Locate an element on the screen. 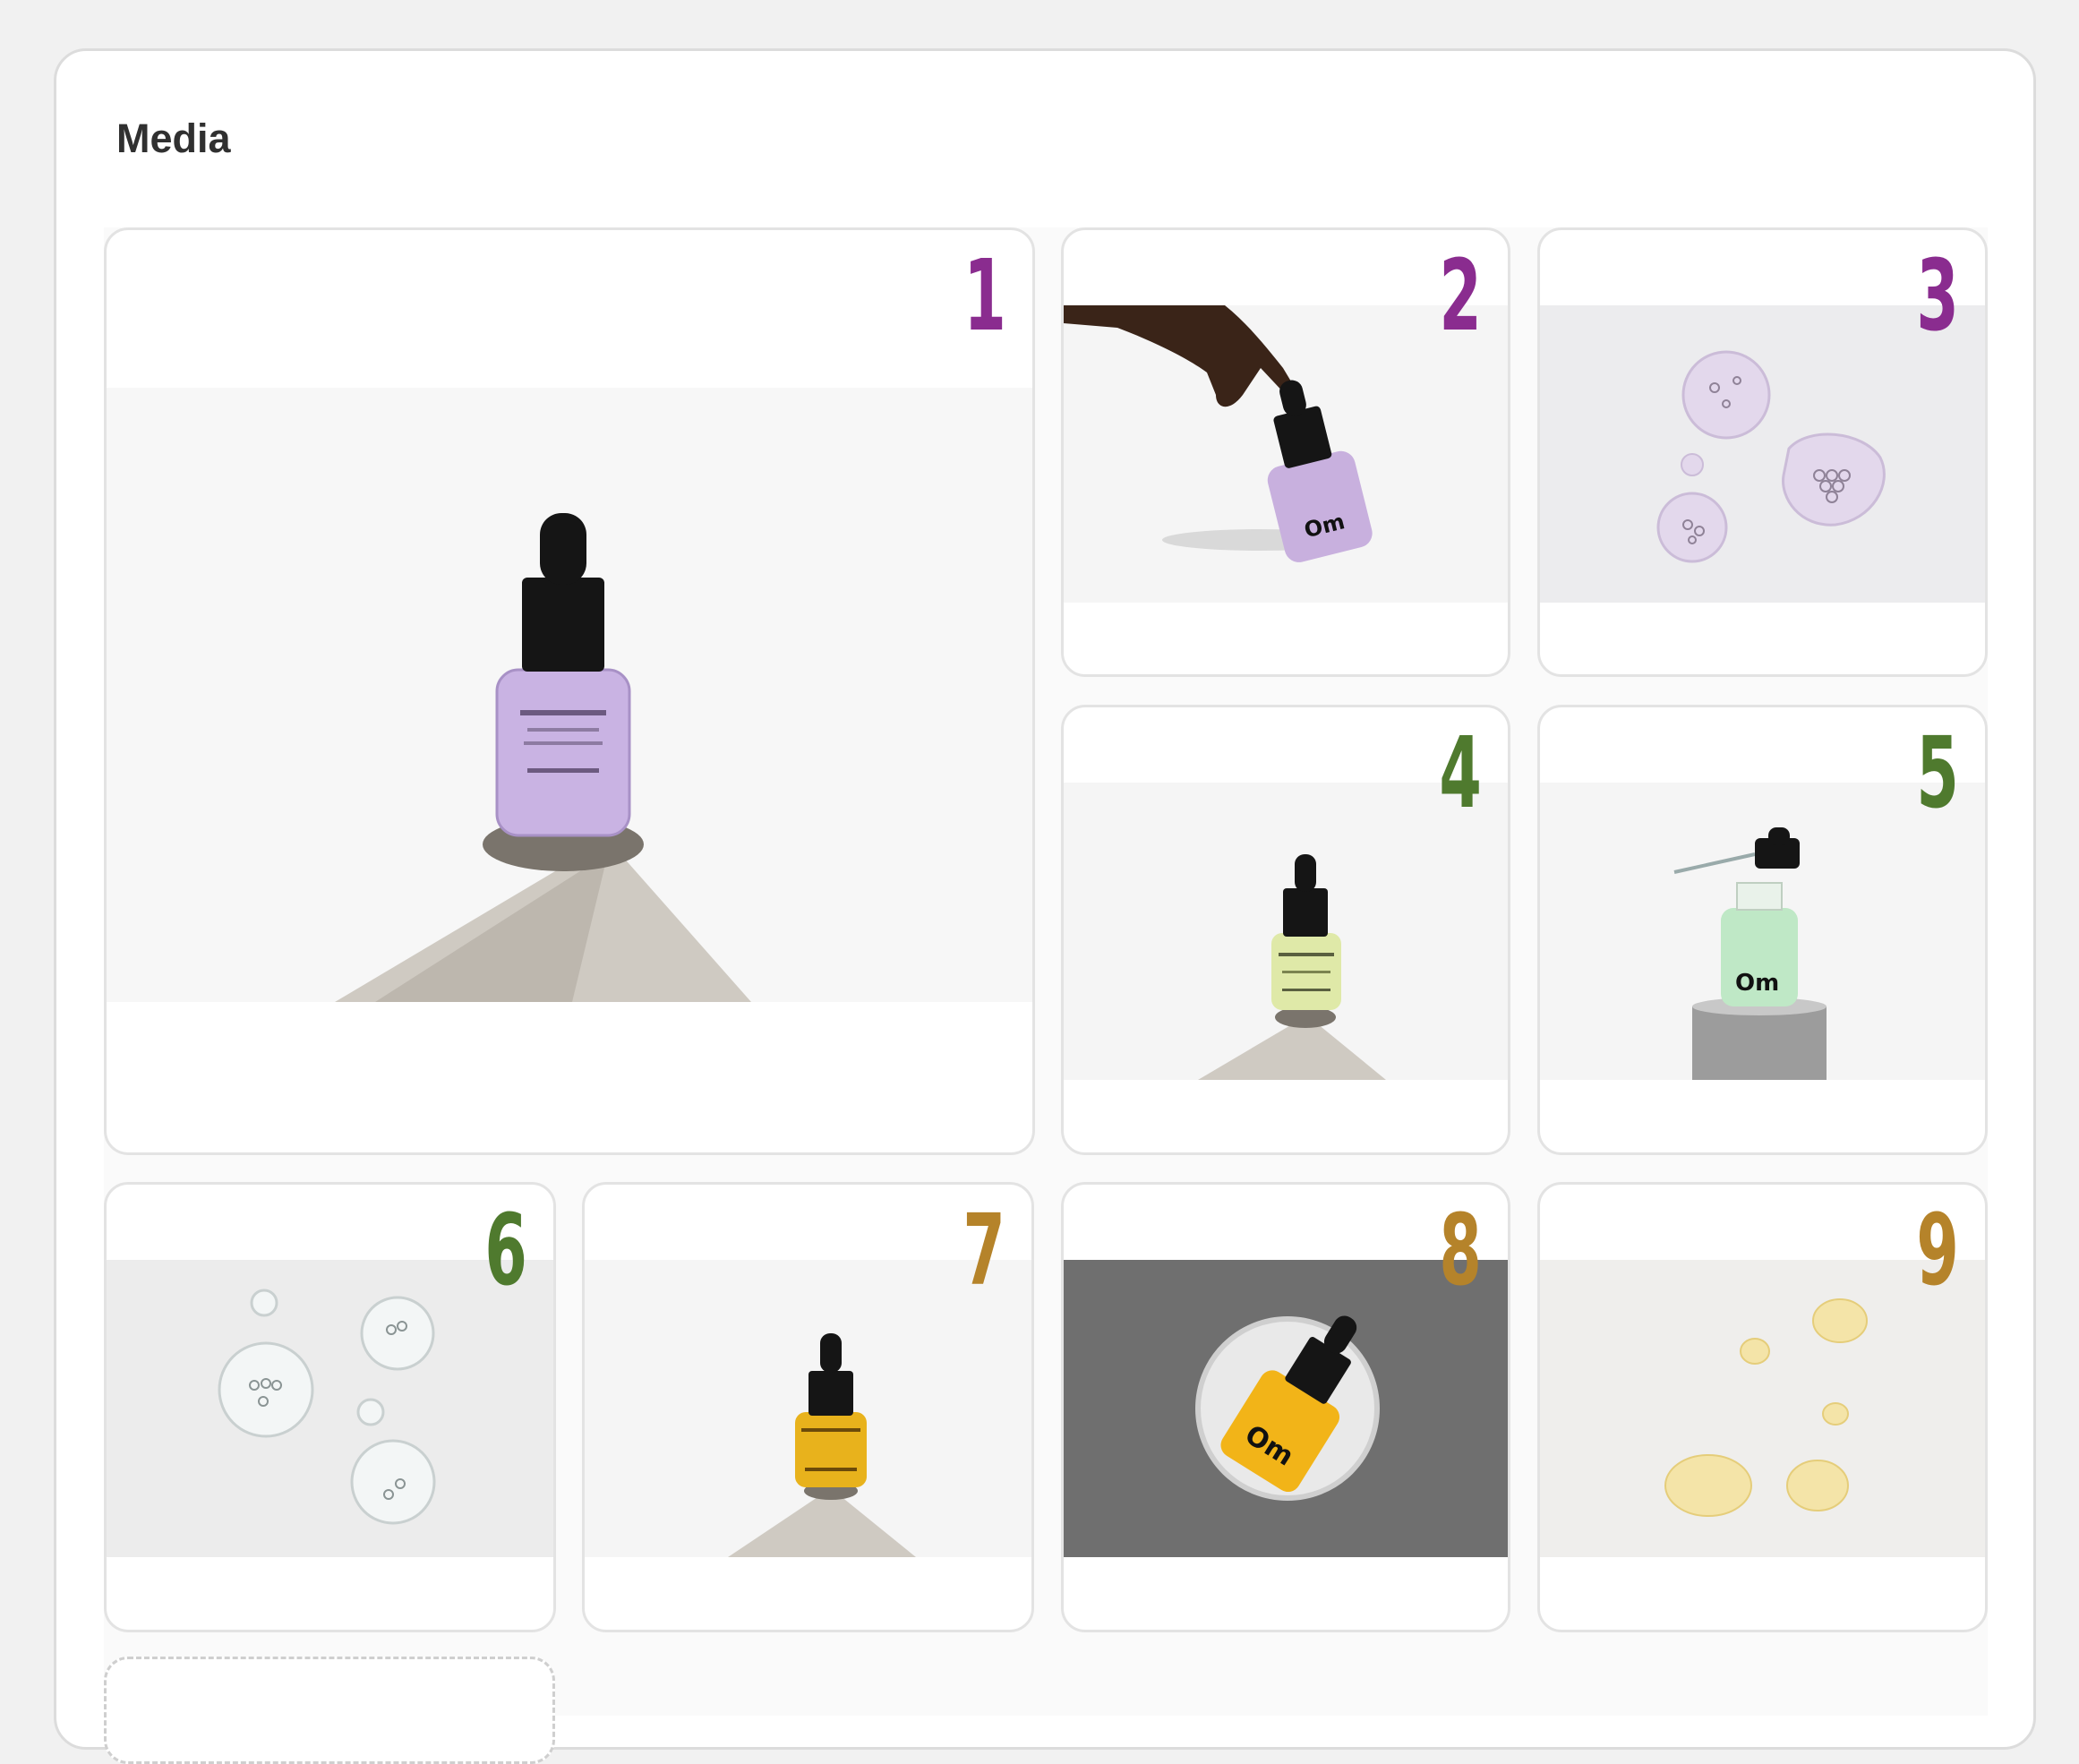  media-position-number: 5 is located at coordinates (1937, 773).